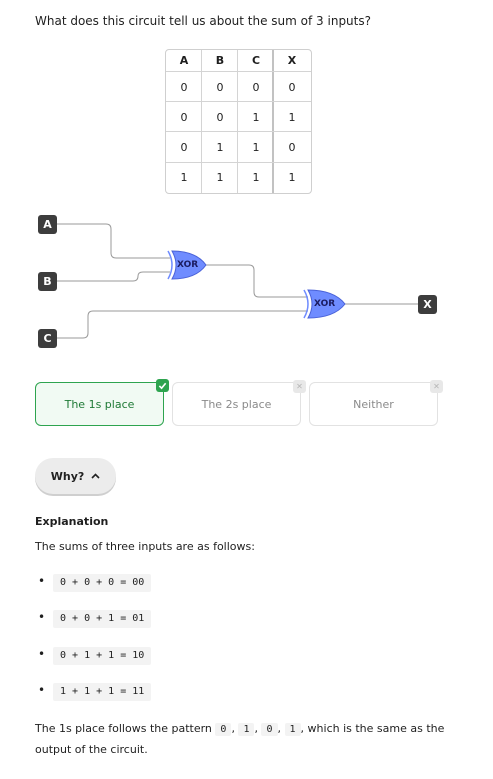 The image size is (493, 779). I want to click on chevron-up-icon, so click(95, 476).